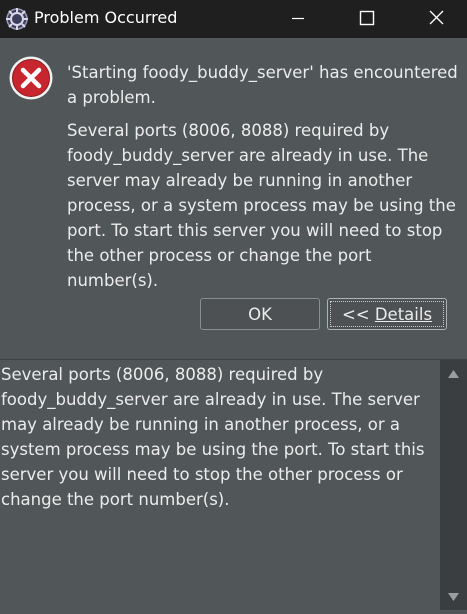 Image resolution: width=467 pixels, height=614 pixels. I want to click on close-icon, so click(436, 17).